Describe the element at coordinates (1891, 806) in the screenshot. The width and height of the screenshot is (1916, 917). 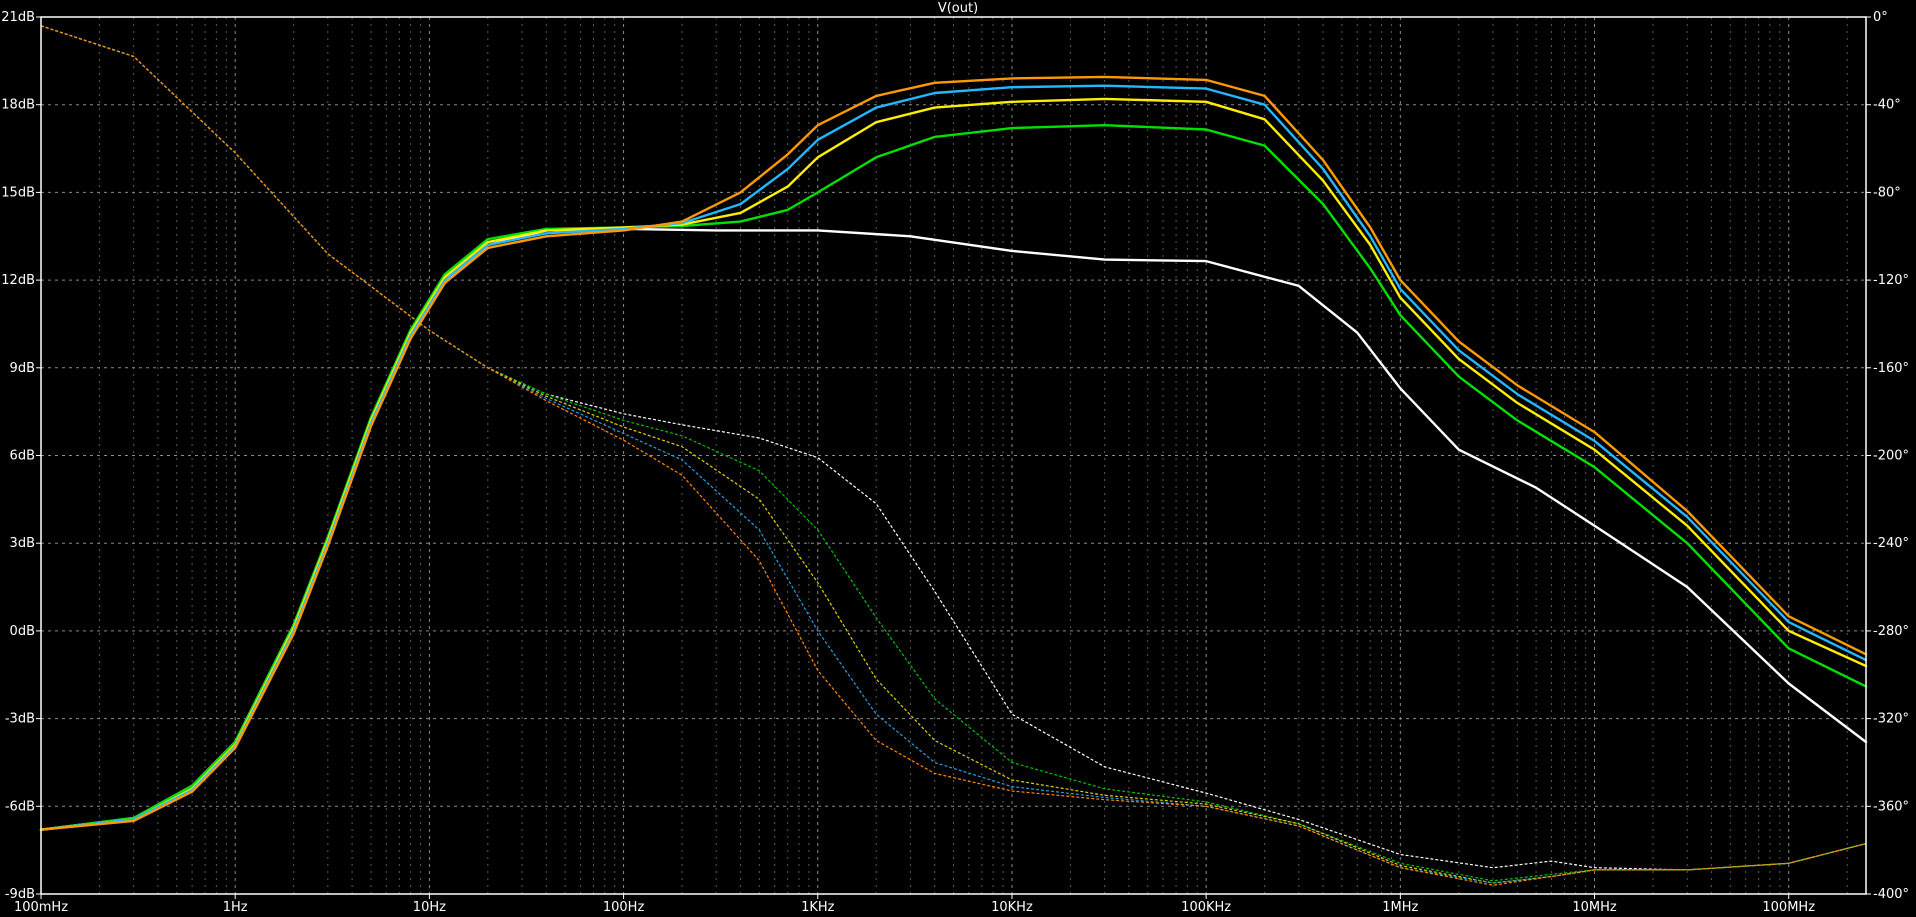
I see `y2-tick-label: -360°` at that location.